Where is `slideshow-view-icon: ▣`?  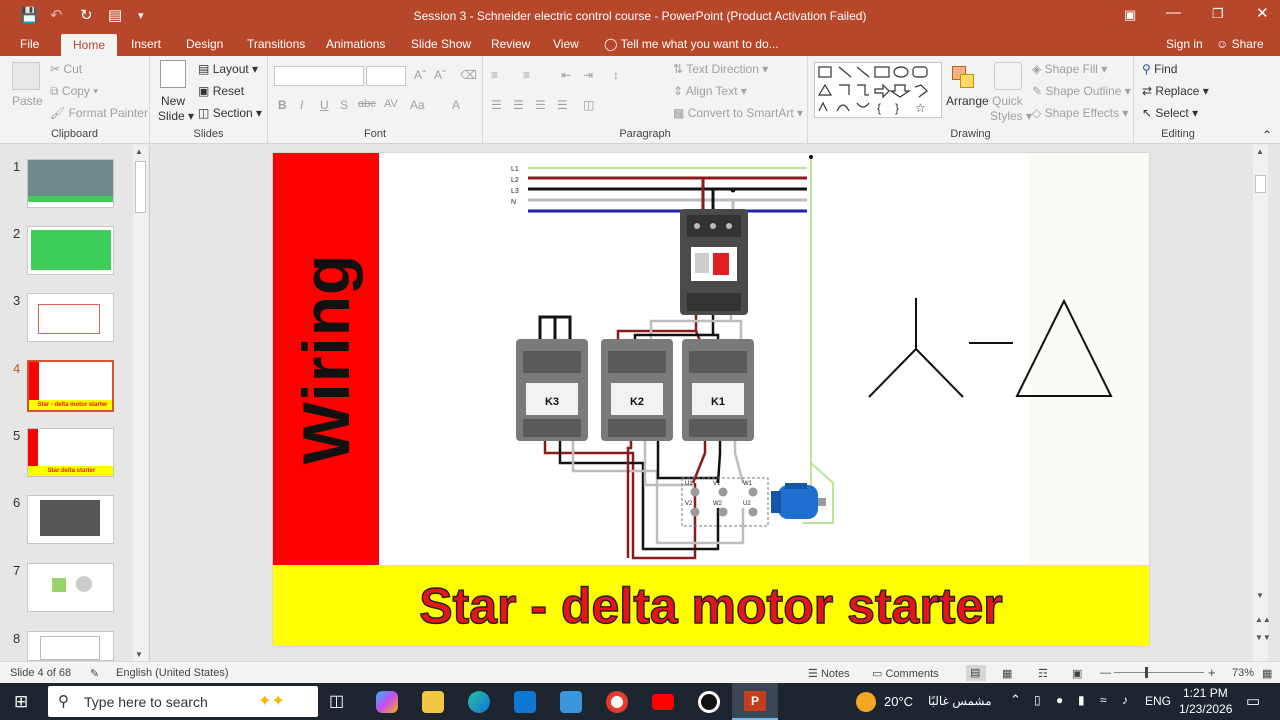
slideshow-view-icon: ▣ is located at coordinates (1077, 673).